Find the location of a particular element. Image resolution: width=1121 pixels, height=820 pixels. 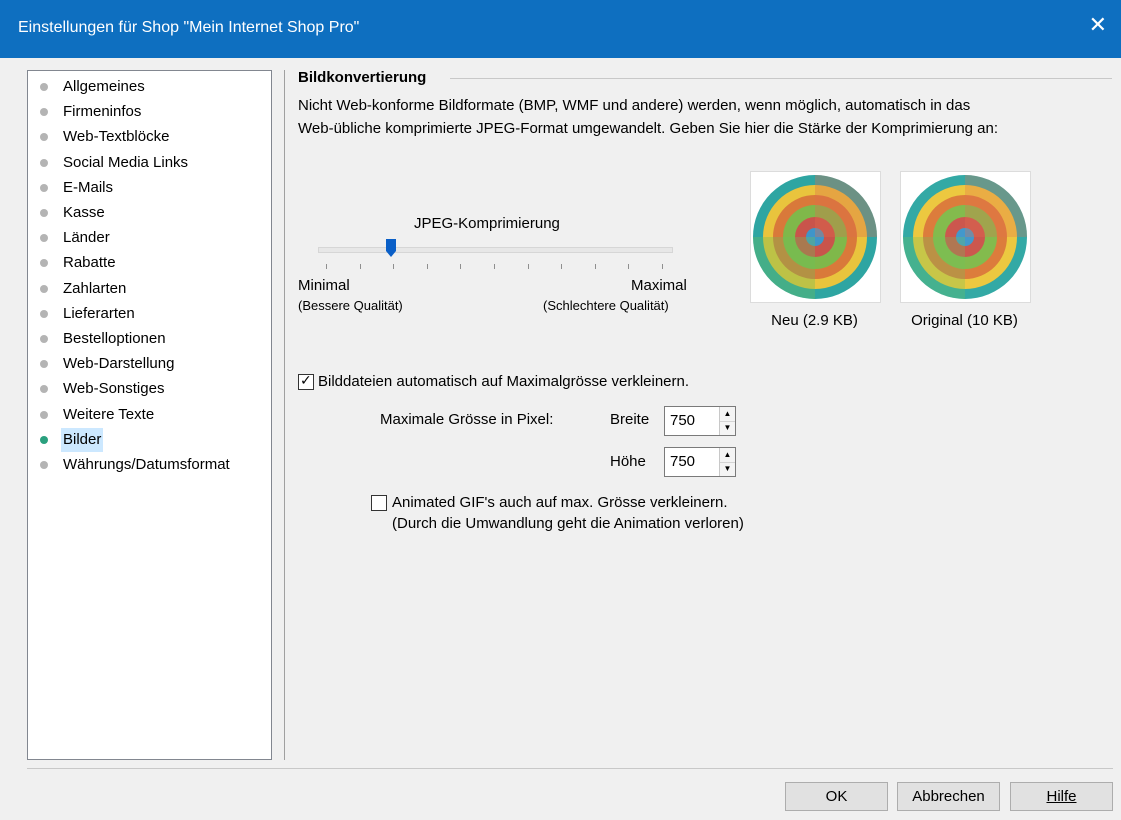

help-button: Hilfe is located at coordinates (1061, 796).